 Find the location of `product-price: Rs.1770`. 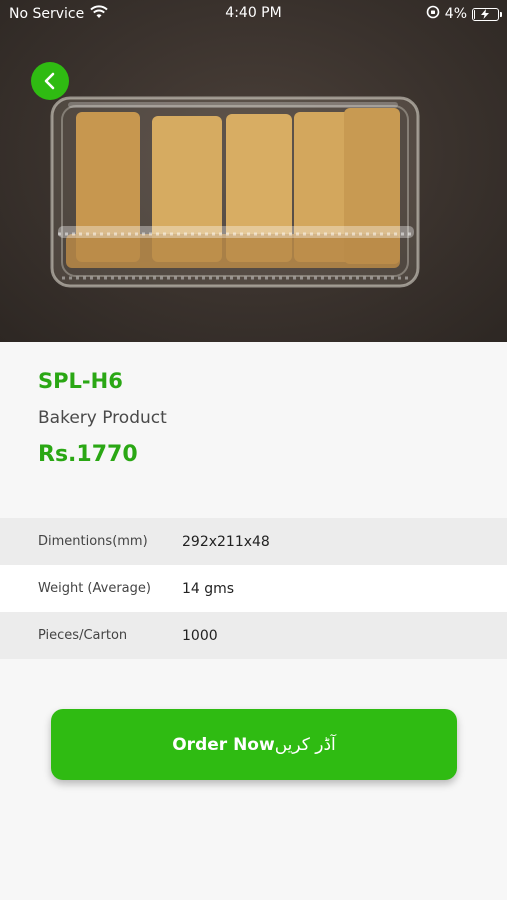

product-price: Rs.1770 is located at coordinates (88, 454).